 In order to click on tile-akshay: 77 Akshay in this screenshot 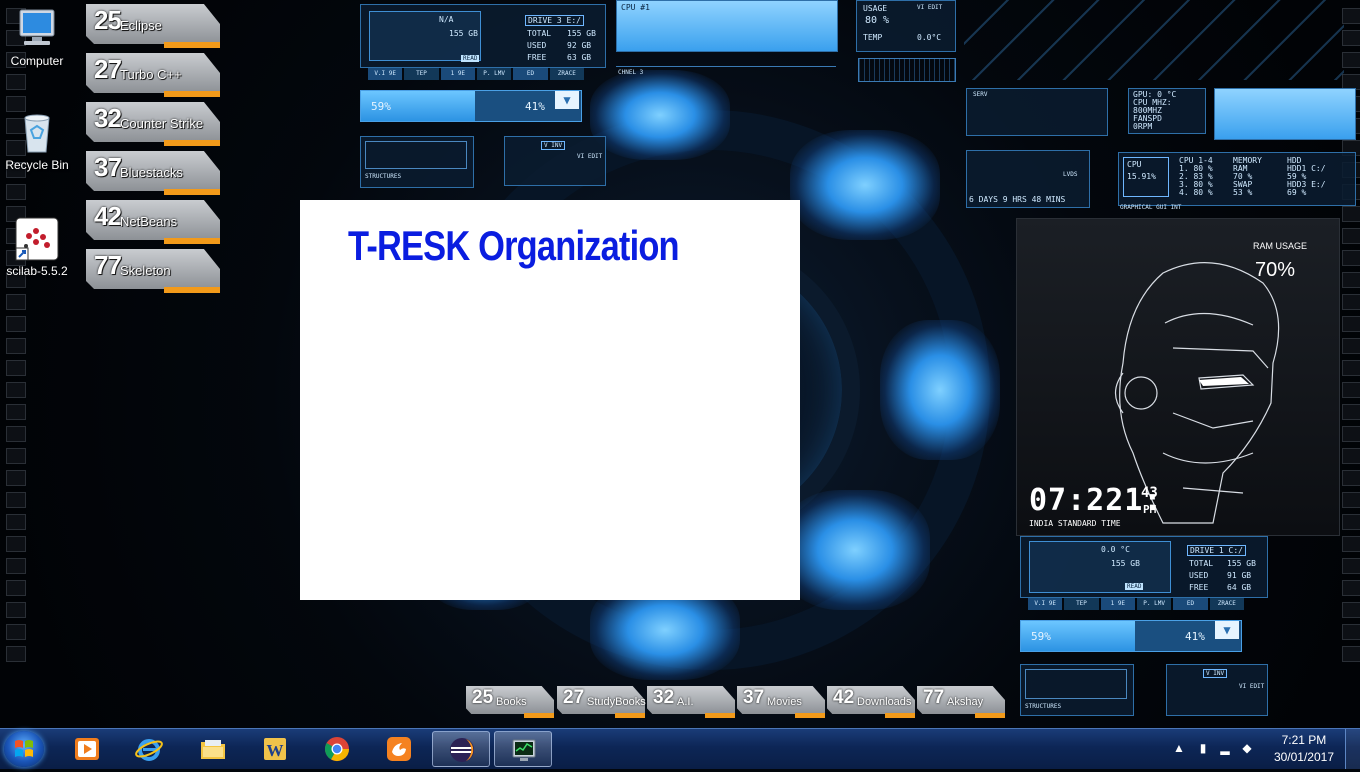, I will do `click(961, 702)`.